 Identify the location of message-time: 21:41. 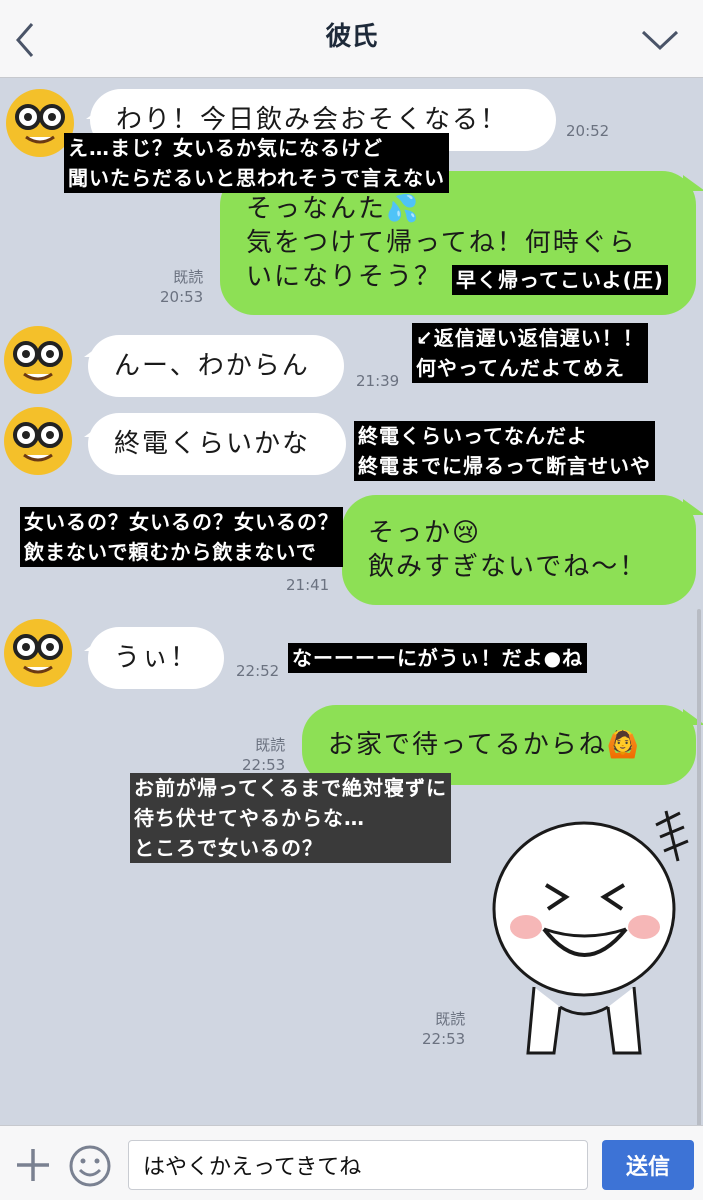
(307, 585).